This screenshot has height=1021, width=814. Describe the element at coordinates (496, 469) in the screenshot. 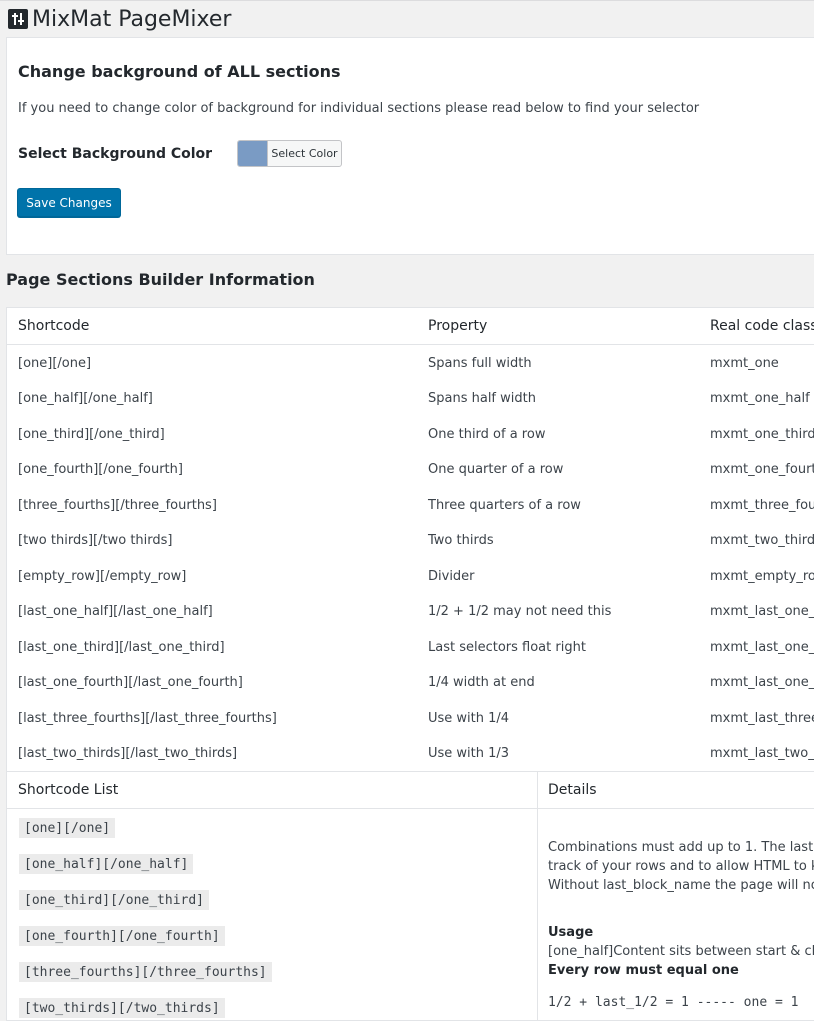

I see `property-cell: One quarter of a row` at that location.